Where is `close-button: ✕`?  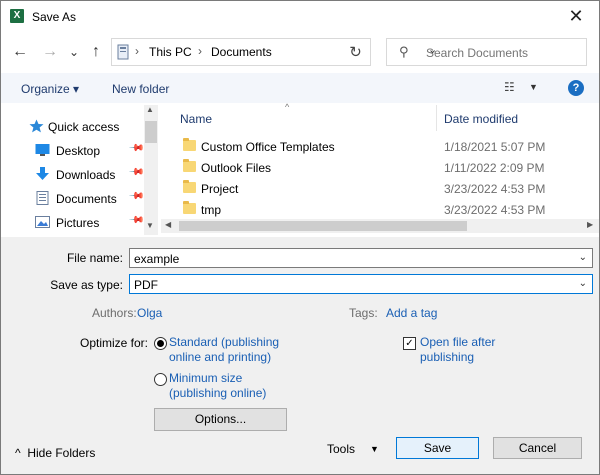
close-button: ✕ is located at coordinates (576, 16).